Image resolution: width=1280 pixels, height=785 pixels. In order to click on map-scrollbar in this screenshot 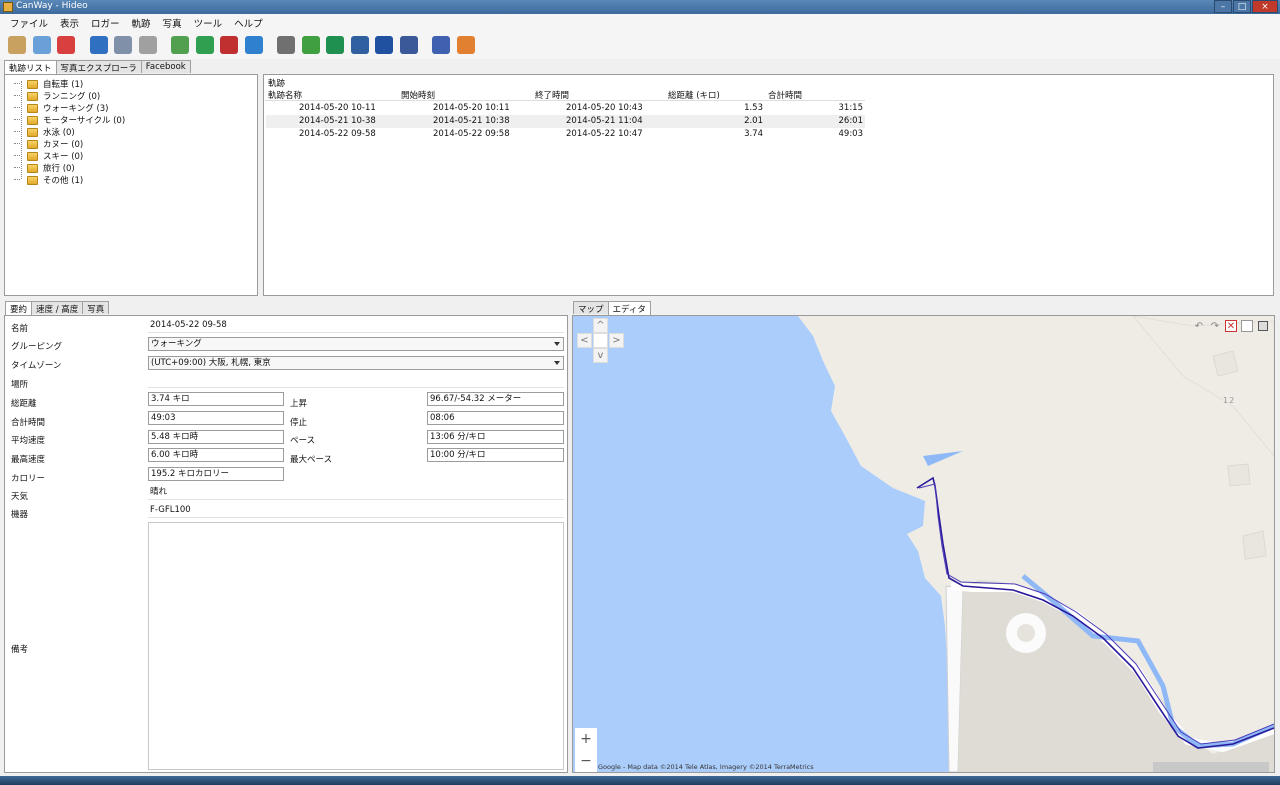, I will do `click(1211, 767)`.